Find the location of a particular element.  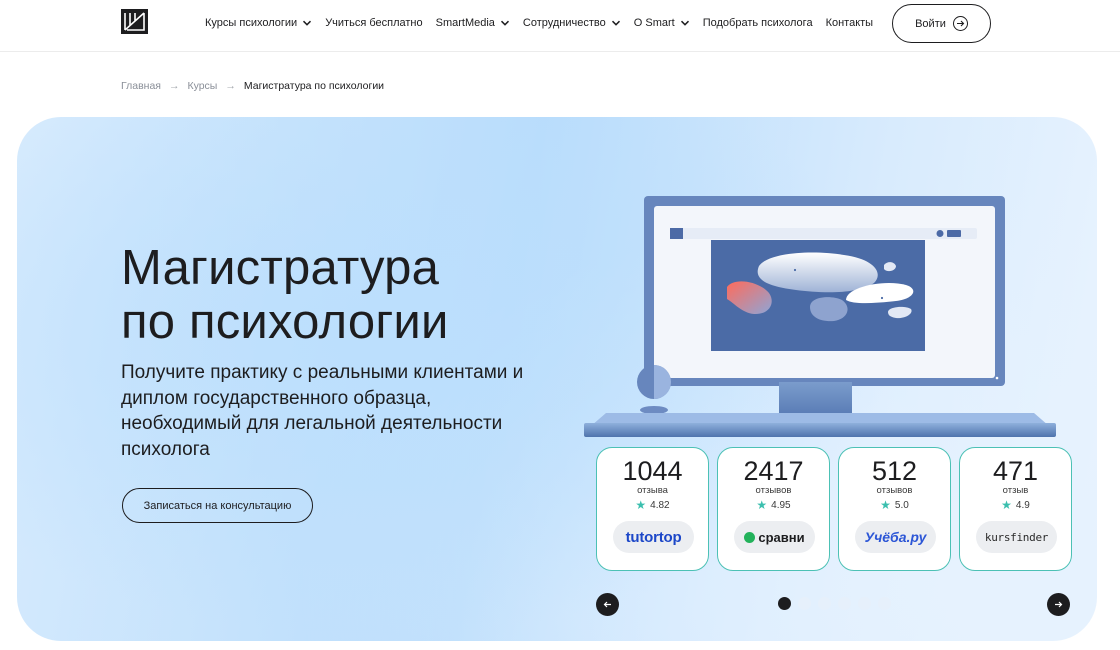

consultation-button-label: Записаться на консультацию is located at coordinates (217, 505).